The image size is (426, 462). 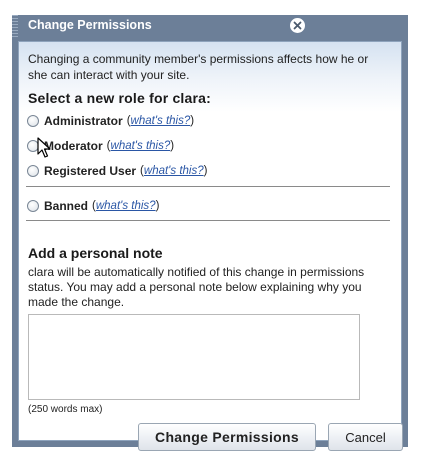 What do you see at coordinates (83, 121) in the screenshot?
I see `administrator-label: Administrator` at bounding box center [83, 121].